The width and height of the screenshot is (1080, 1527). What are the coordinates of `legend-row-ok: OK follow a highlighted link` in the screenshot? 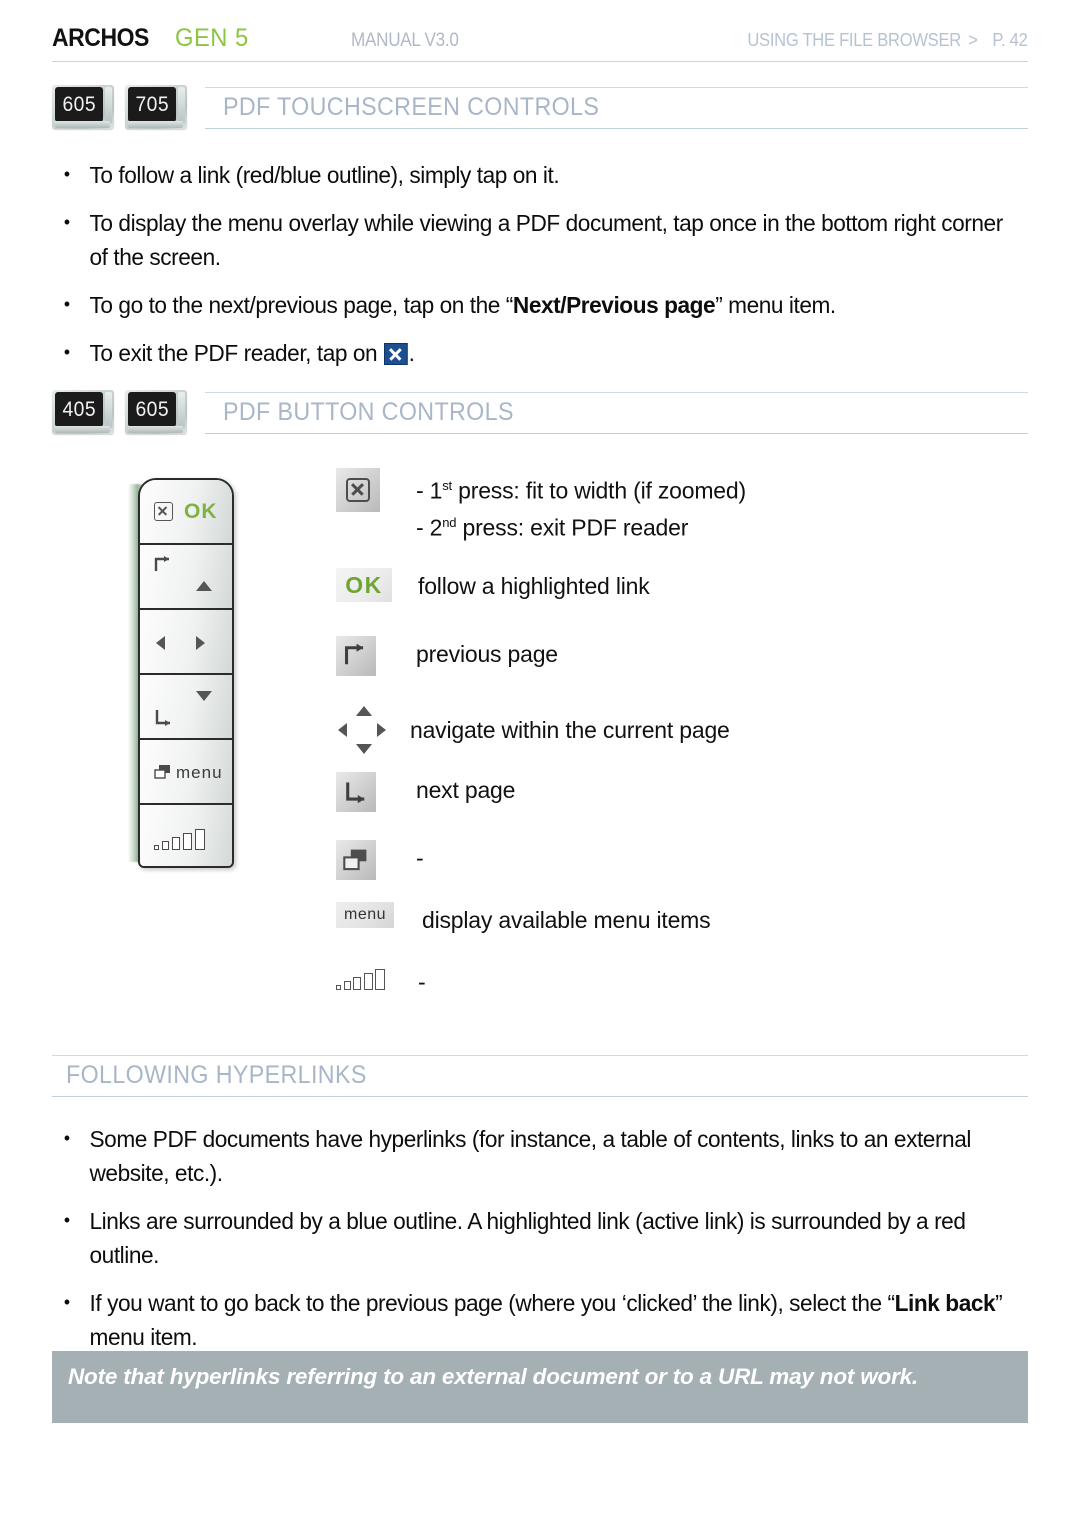 It's located at (681, 602).